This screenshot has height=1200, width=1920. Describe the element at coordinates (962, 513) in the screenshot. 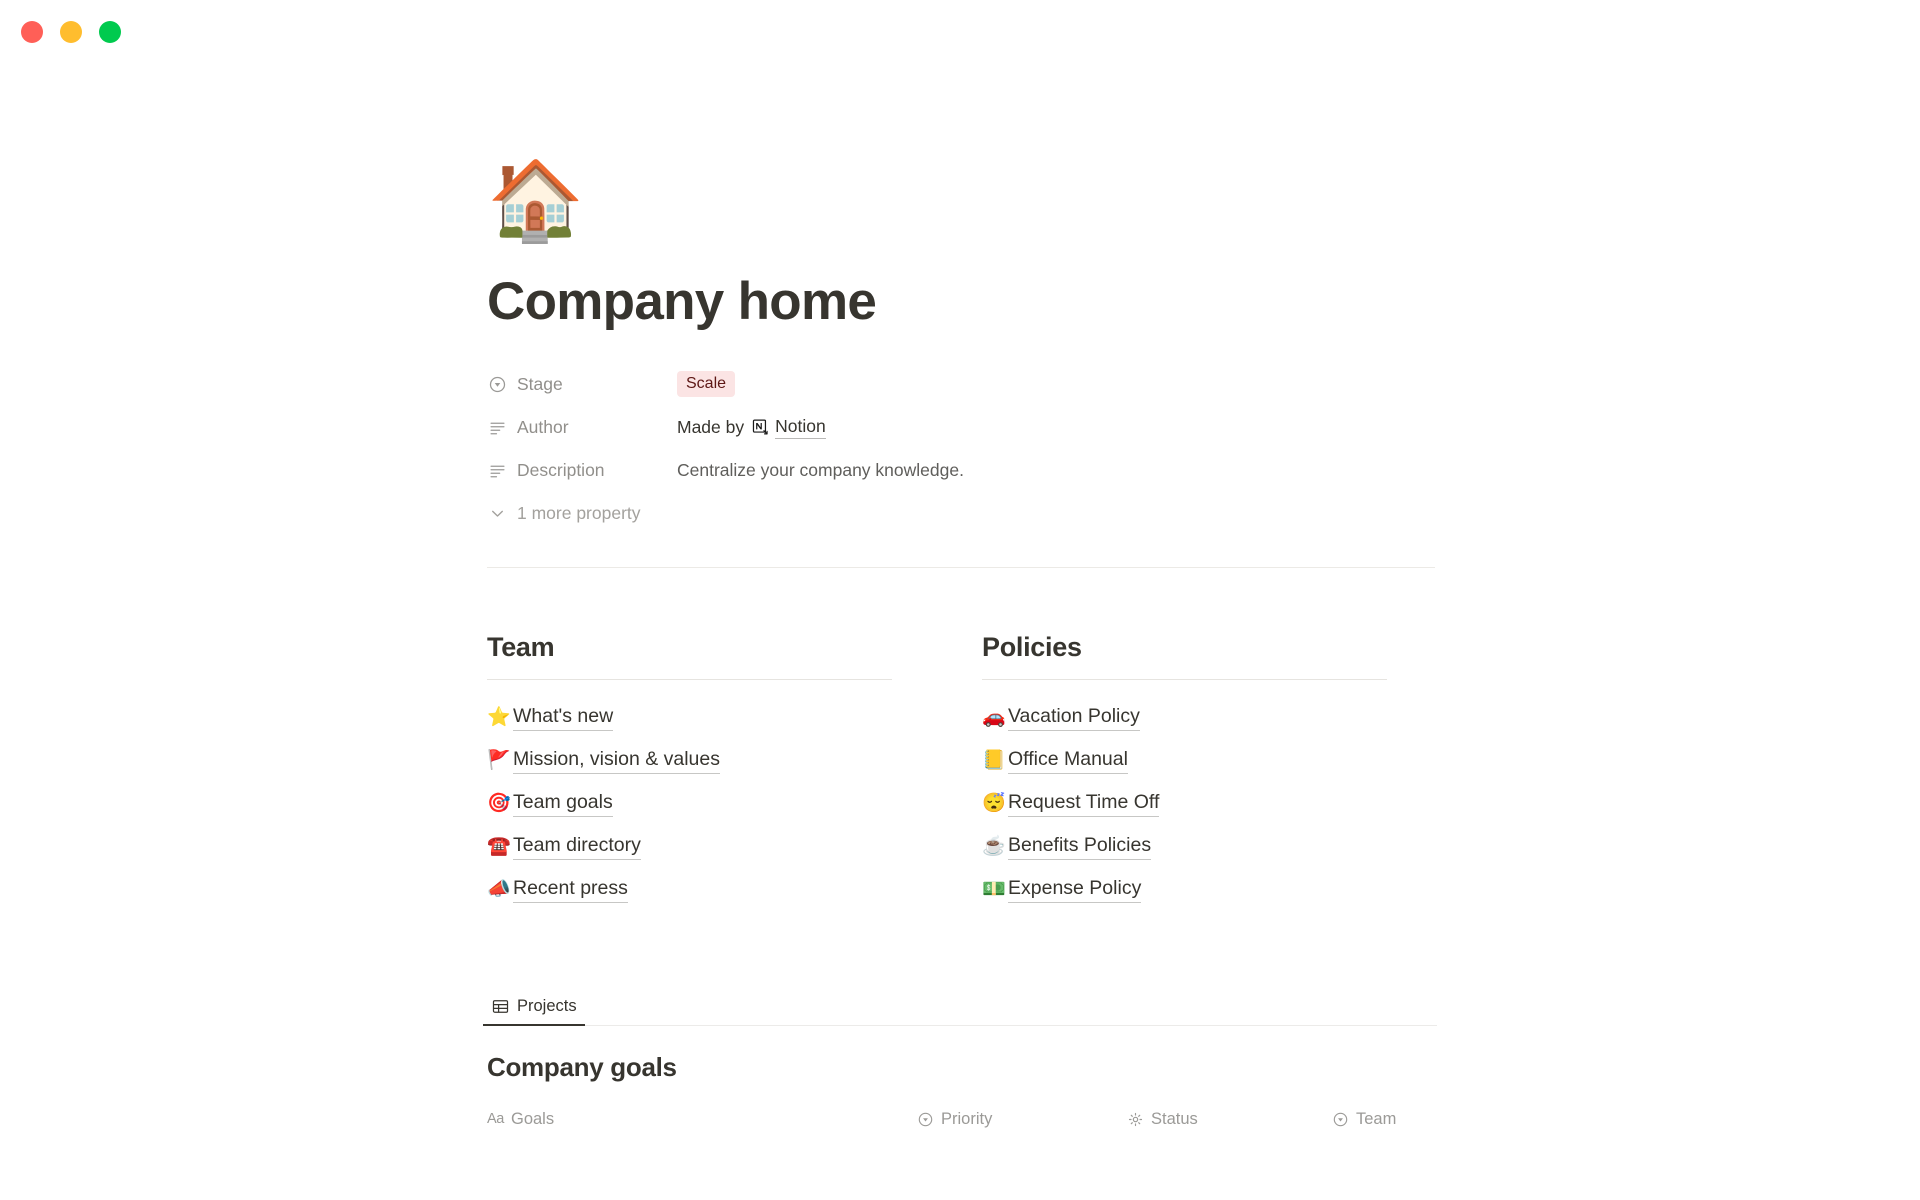

I see `more-properties-toggle: 1 more property` at that location.